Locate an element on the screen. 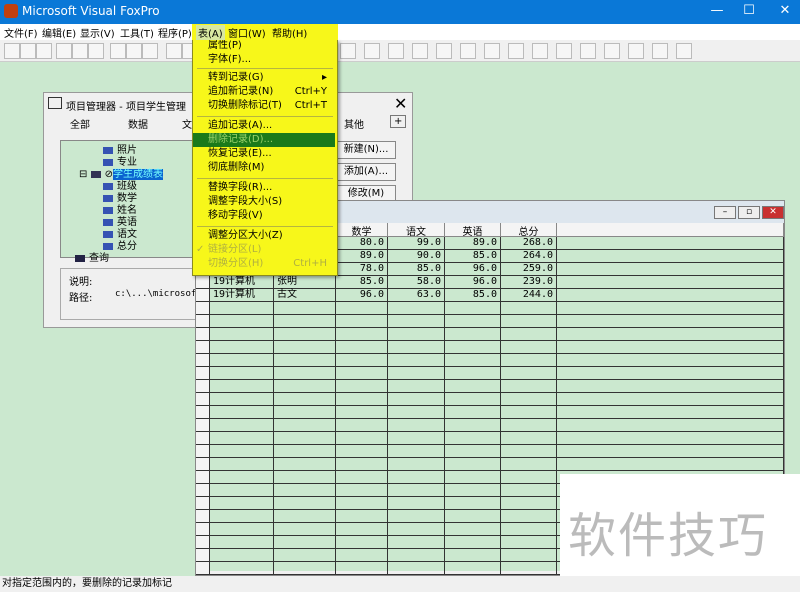 Image resolution: width=800 pixels, height=592 pixels. close-button: ✕ is located at coordinates (785, 10).